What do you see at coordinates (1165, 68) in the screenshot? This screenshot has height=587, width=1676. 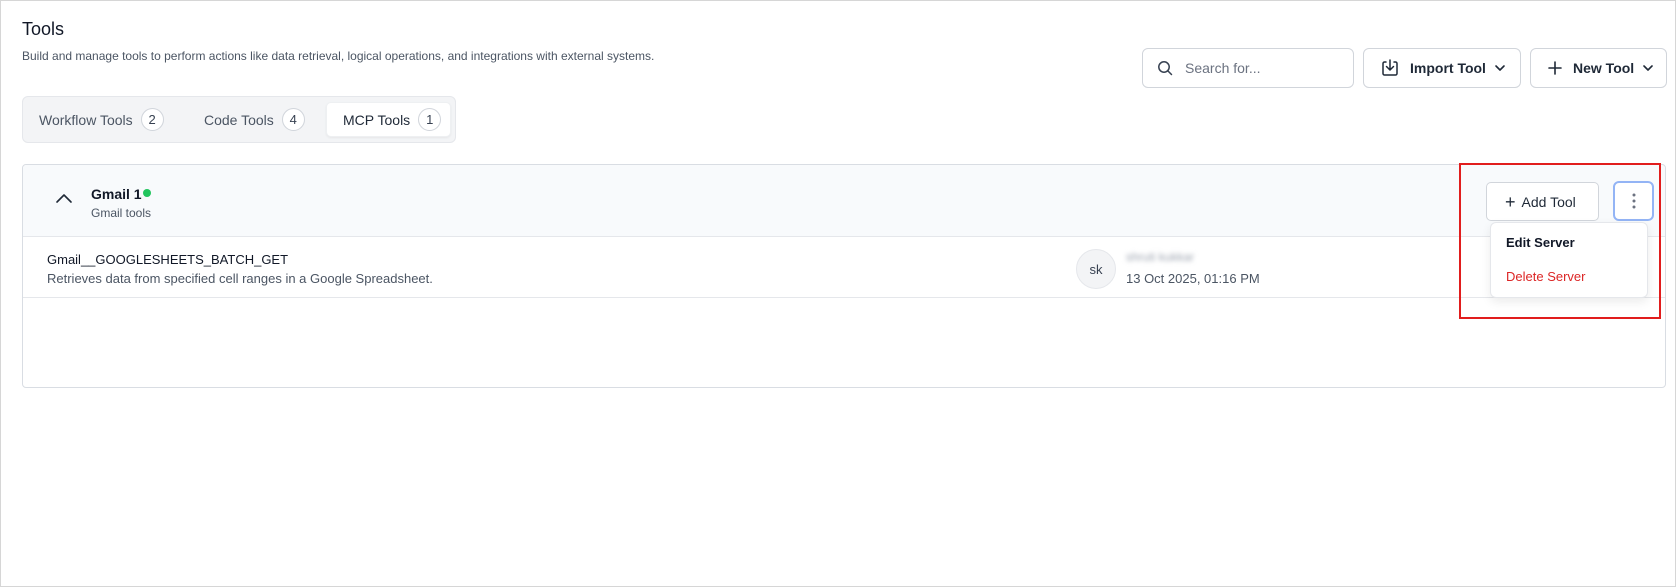 I see `search-icon` at bounding box center [1165, 68].